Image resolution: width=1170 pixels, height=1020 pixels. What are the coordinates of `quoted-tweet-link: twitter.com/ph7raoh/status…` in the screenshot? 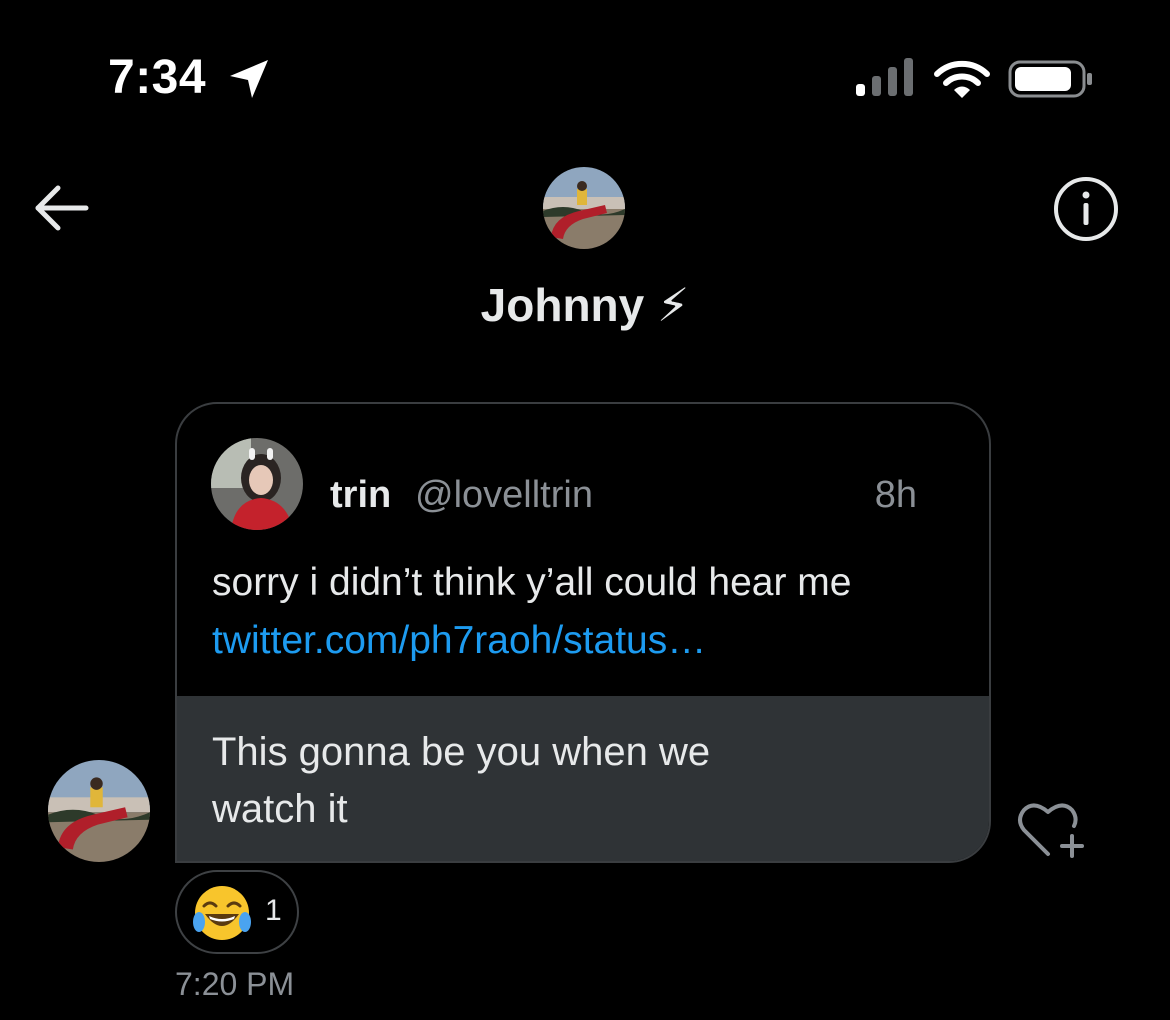 It's located at (459, 640).